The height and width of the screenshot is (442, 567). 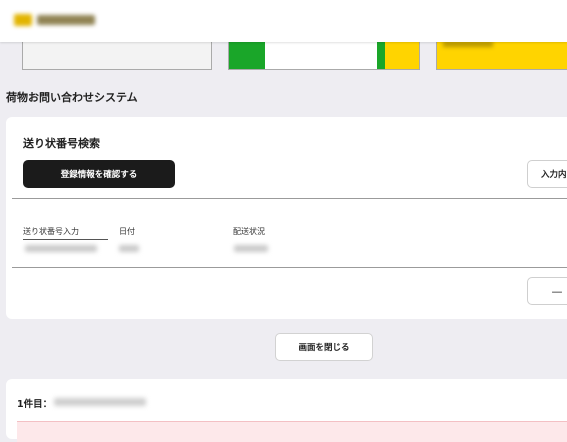 What do you see at coordinates (66, 20) in the screenshot?
I see `logo-text-blurred` at bounding box center [66, 20].